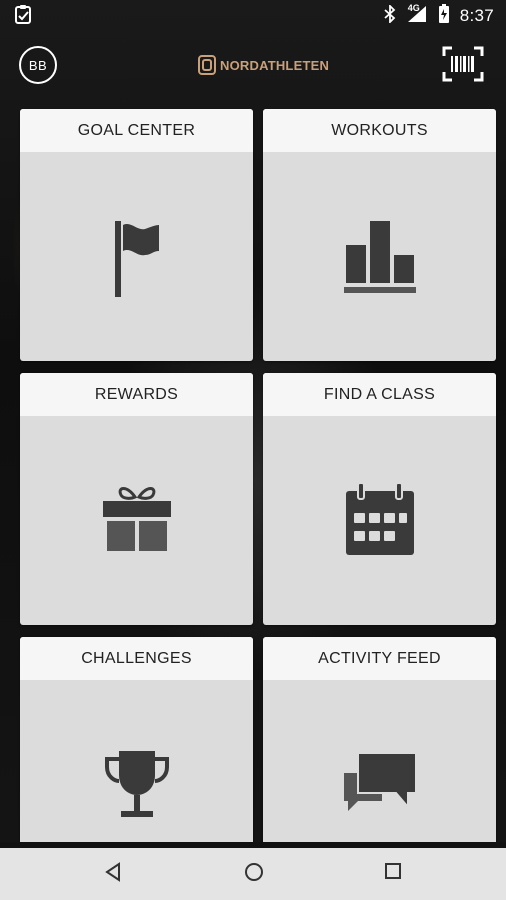 This screenshot has width=506, height=900. What do you see at coordinates (38, 65) in the screenshot?
I see `avatar: BB` at bounding box center [38, 65].